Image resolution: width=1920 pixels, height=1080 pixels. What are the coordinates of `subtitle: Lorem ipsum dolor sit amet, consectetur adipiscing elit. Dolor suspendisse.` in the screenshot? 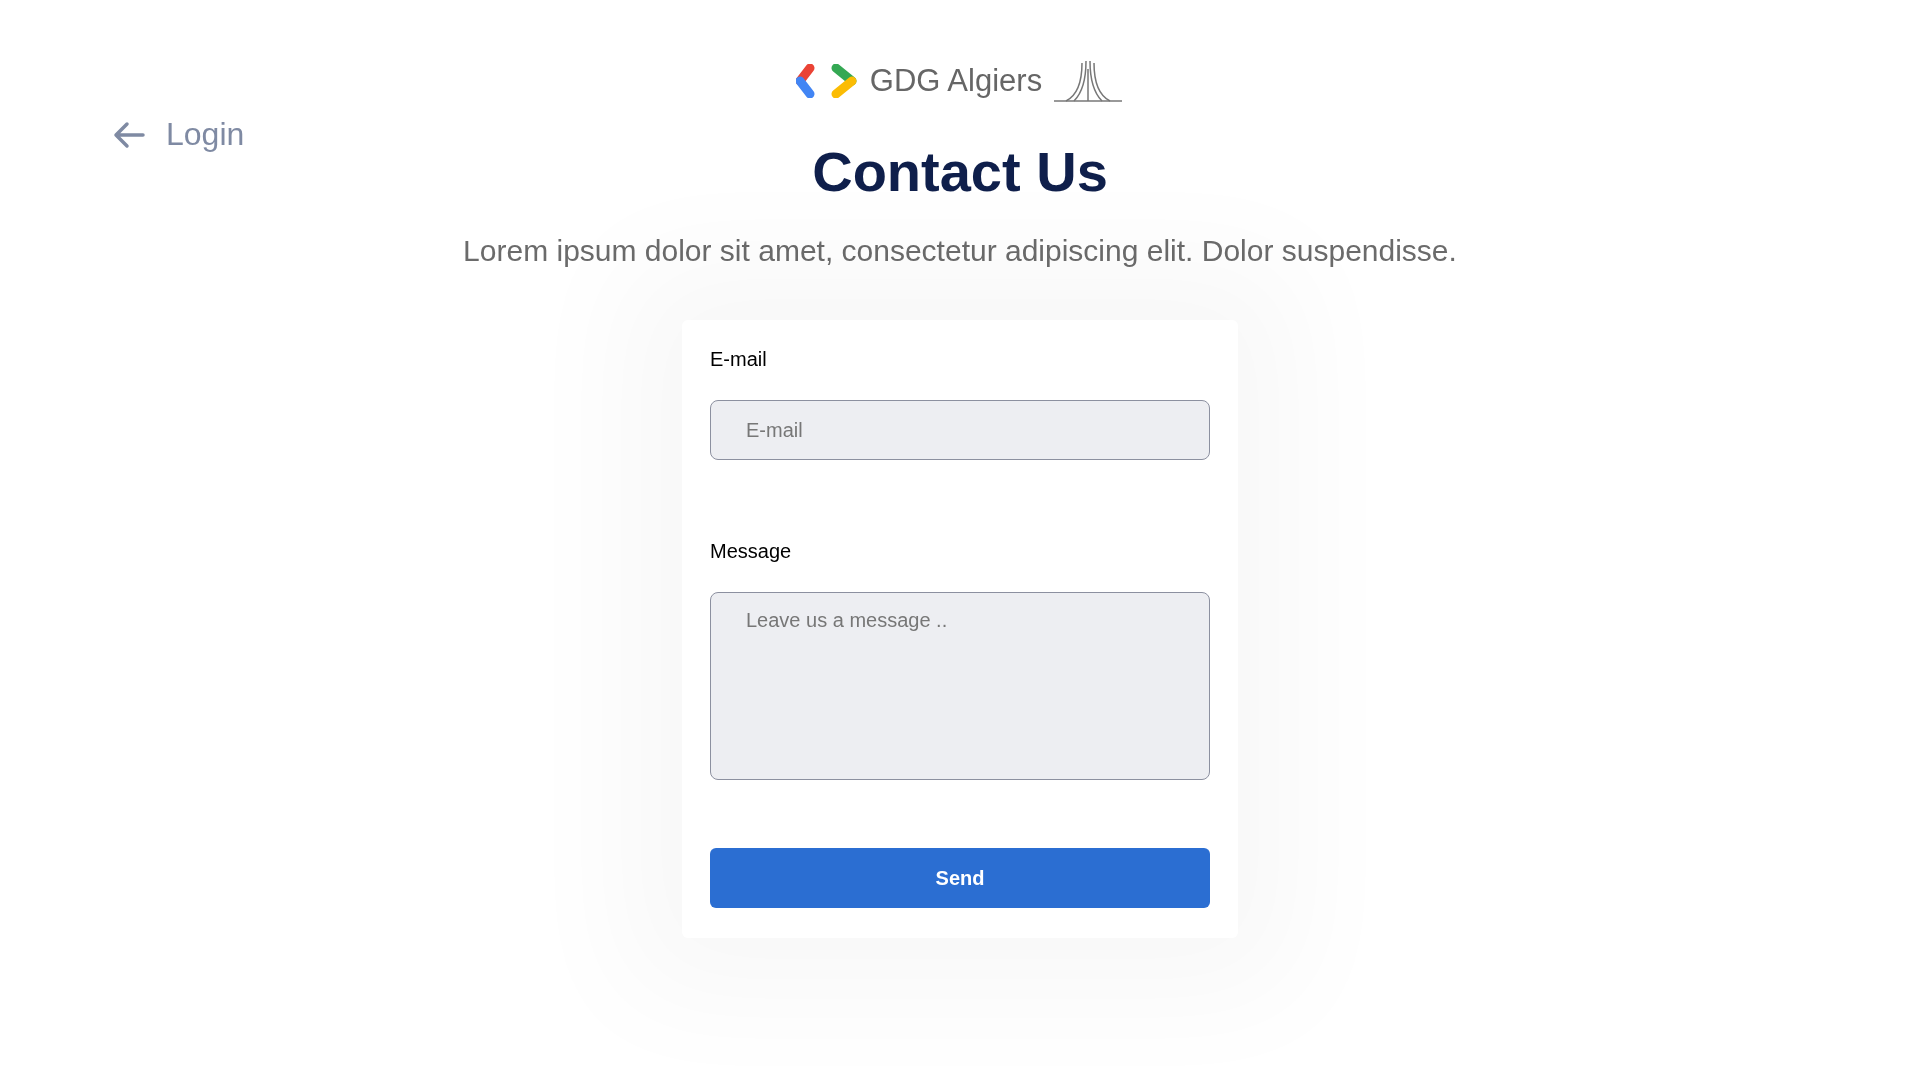 It's located at (960, 251).